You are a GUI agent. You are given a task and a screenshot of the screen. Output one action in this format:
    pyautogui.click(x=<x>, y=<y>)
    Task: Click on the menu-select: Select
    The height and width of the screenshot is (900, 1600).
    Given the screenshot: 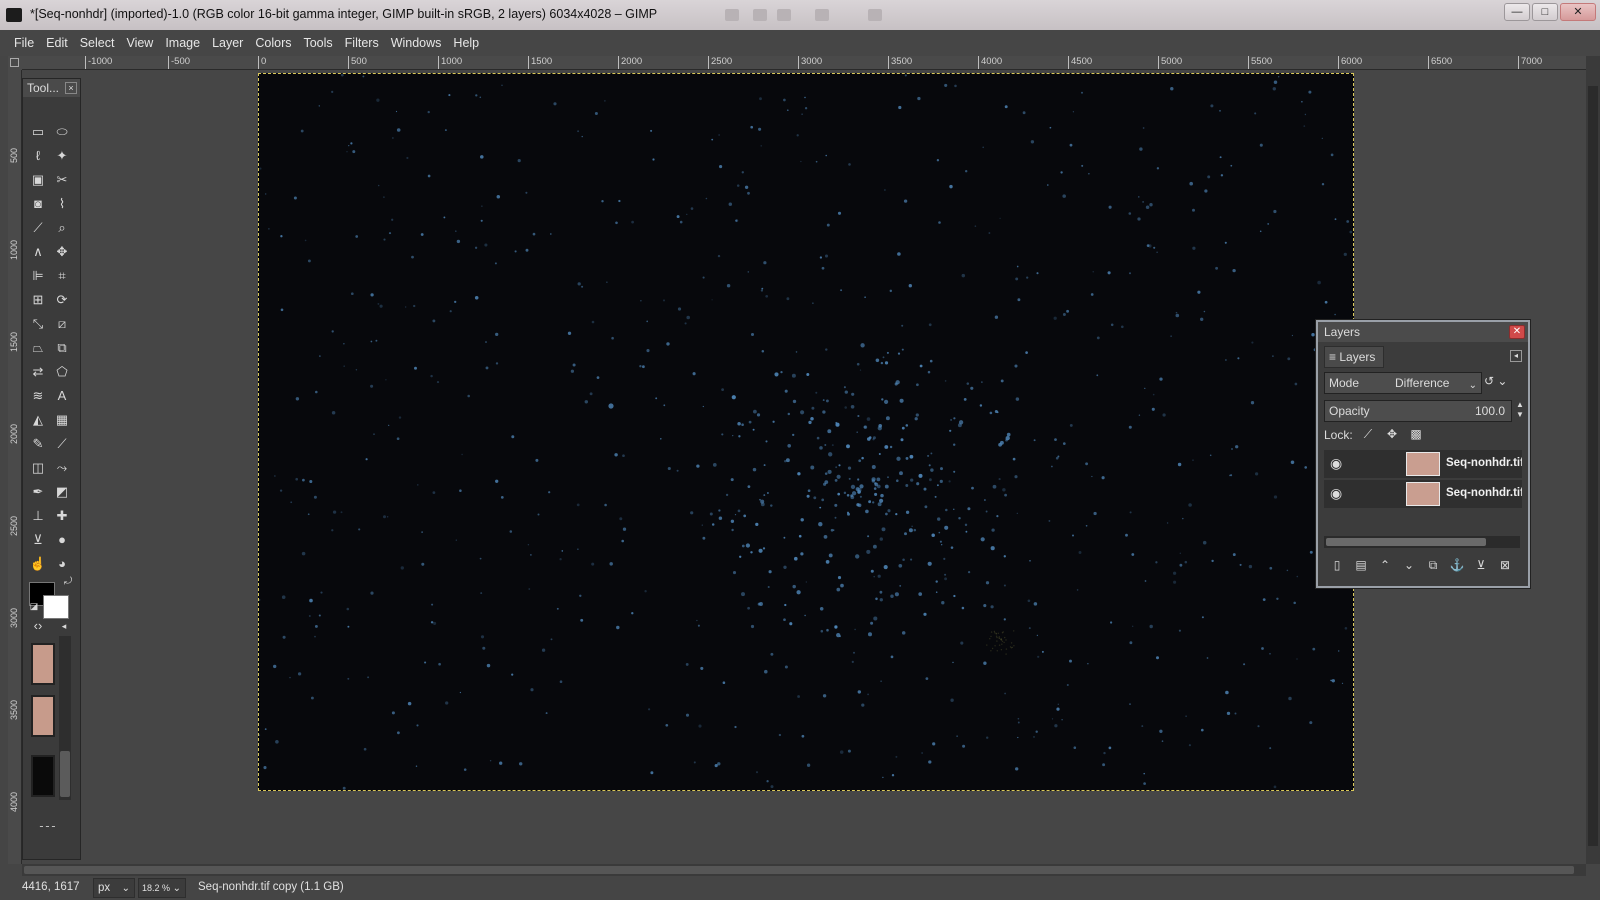 What is the action you would take?
    pyautogui.click(x=97, y=43)
    